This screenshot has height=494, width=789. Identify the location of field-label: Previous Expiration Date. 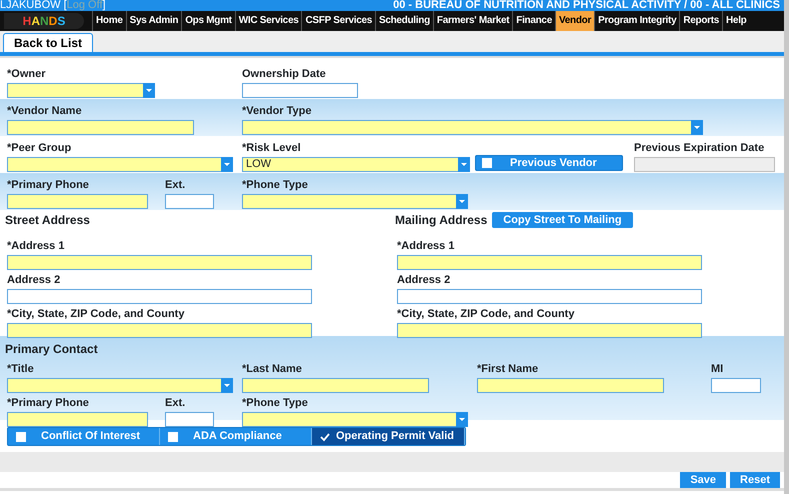
(699, 148).